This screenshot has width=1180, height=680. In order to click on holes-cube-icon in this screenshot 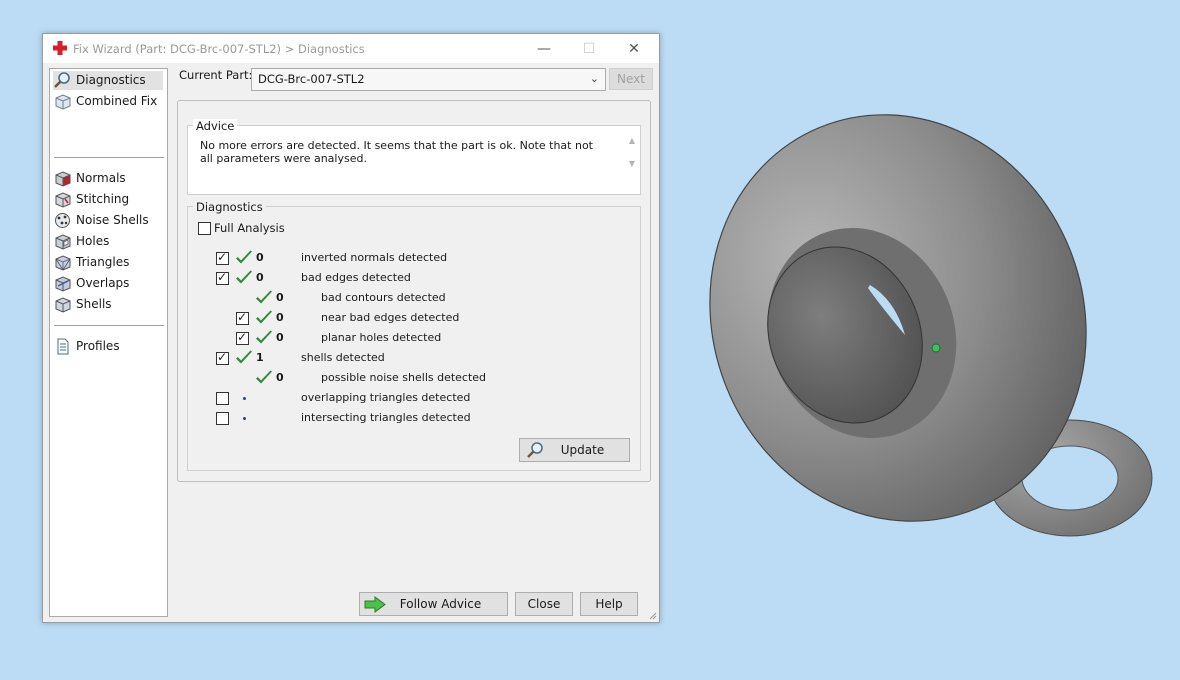, I will do `click(62, 241)`.